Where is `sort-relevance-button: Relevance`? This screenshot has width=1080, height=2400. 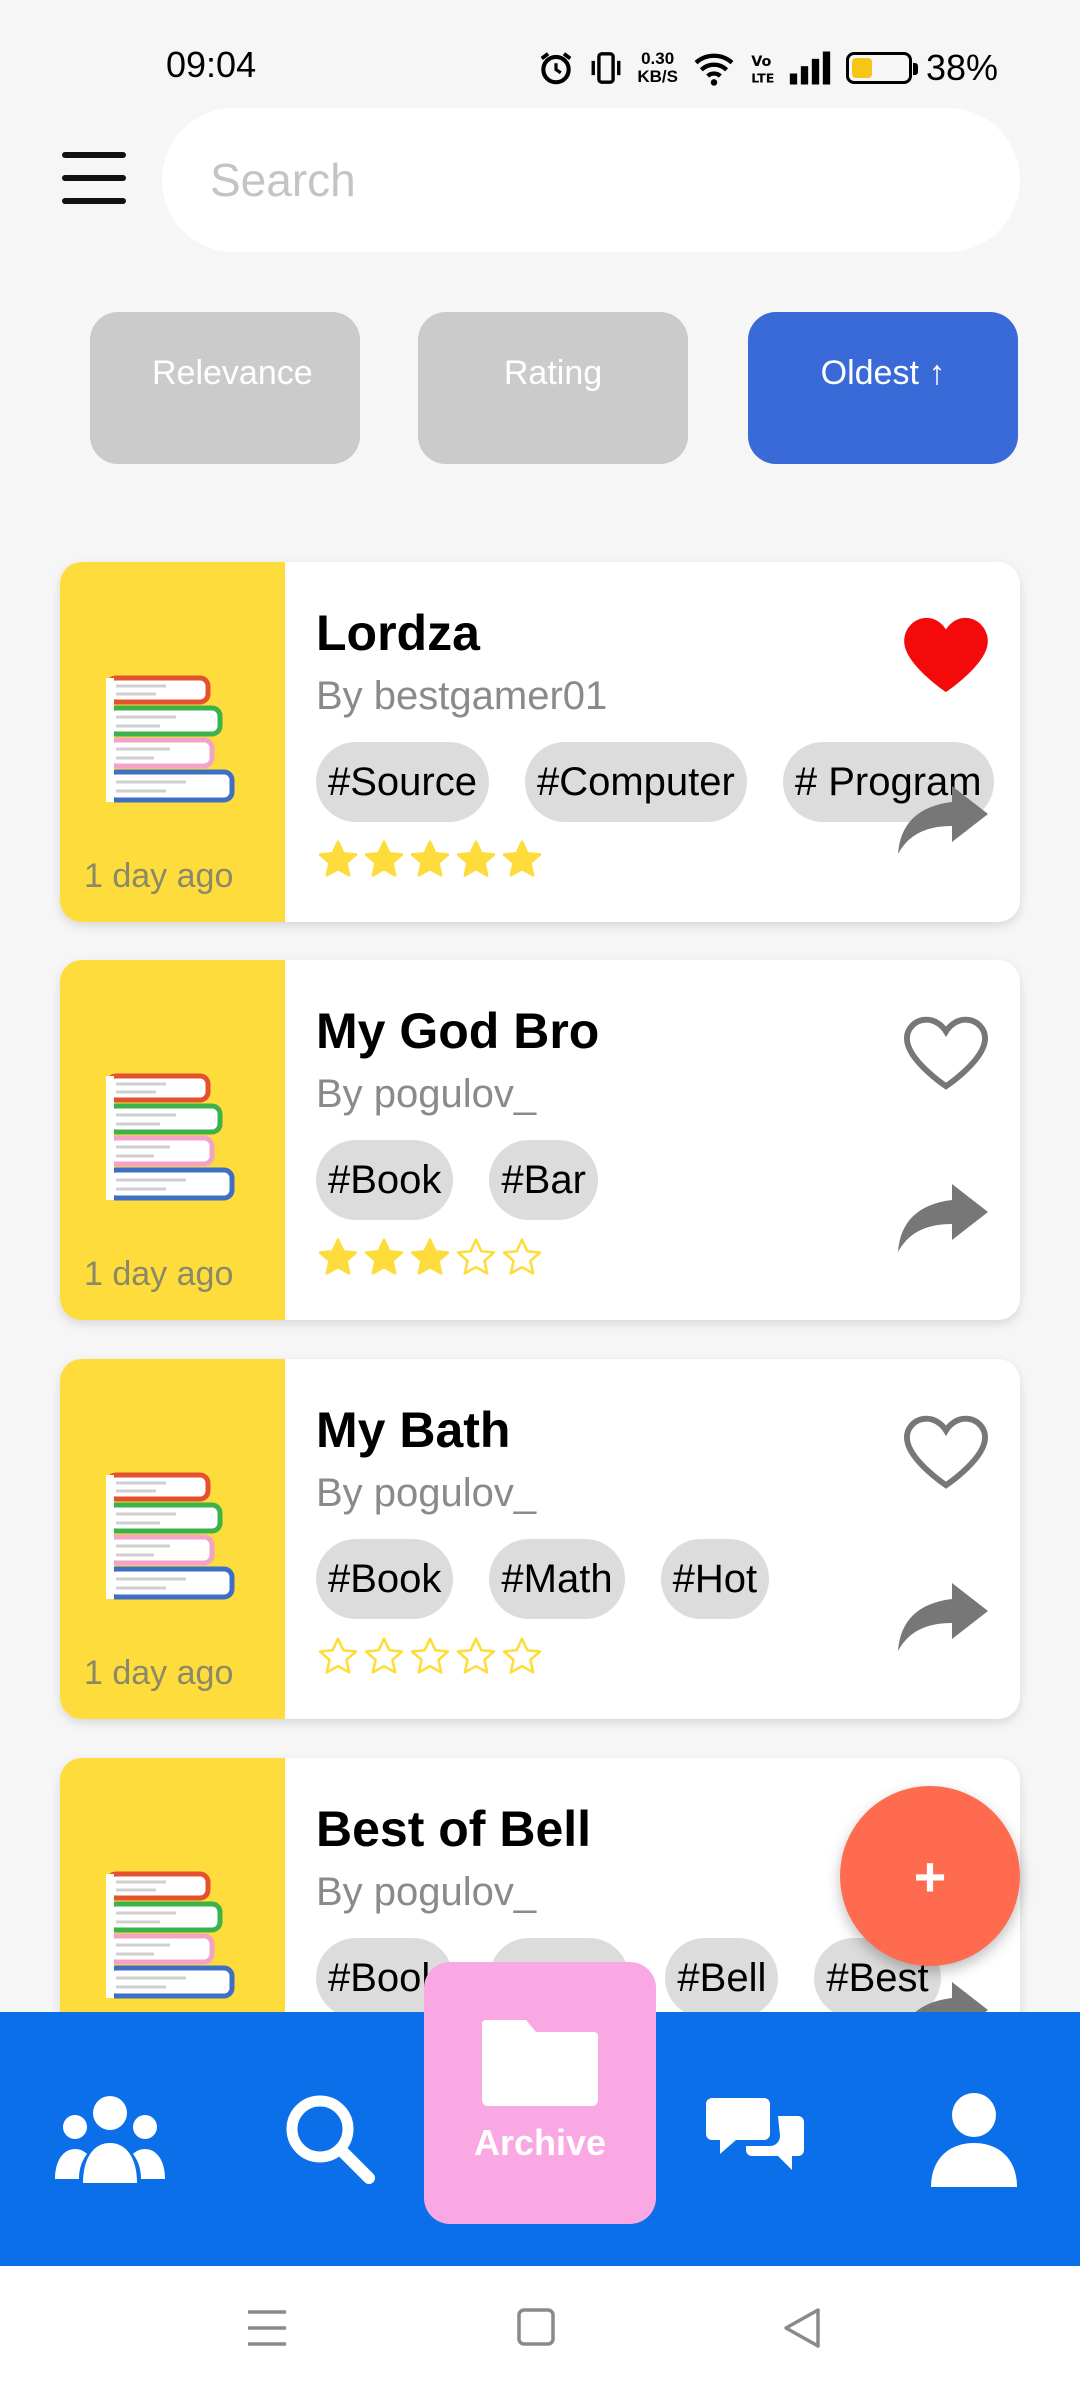 sort-relevance-button: Relevance is located at coordinates (225, 388).